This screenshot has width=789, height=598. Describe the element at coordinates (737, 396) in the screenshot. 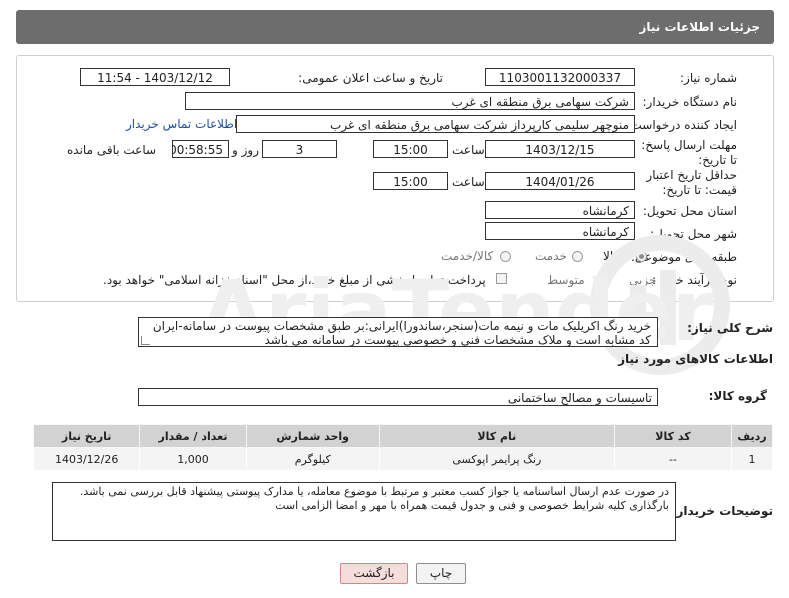

I see `goods-group-label: گروه کالا:` at that location.